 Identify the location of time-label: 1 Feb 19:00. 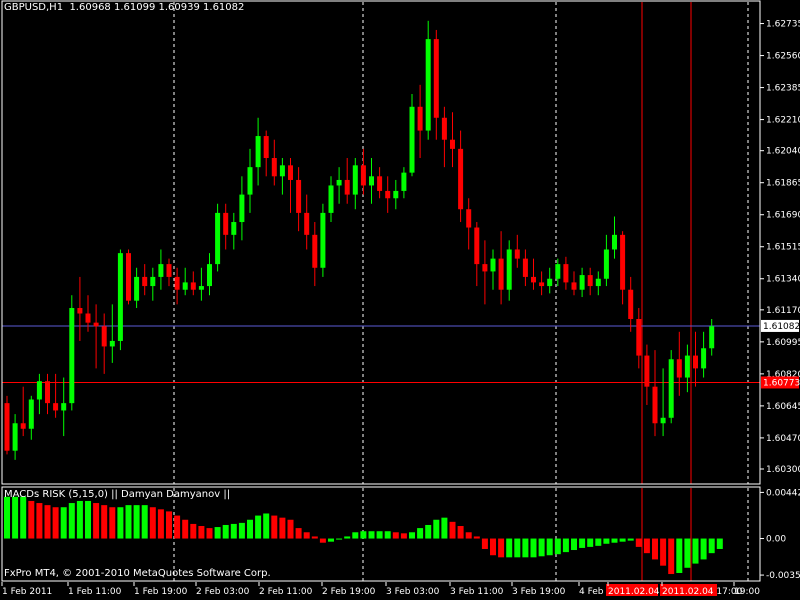
(161, 592).